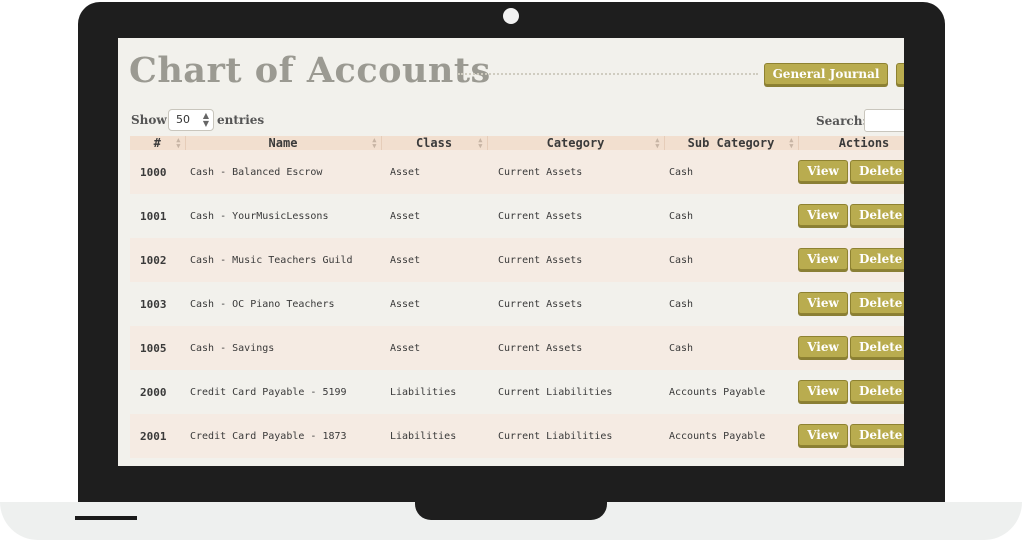 Image resolution: width=1022 pixels, height=540 pixels. What do you see at coordinates (157, 216) in the screenshot?
I see `account-number-cell: 1001` at bounding box center [157, 216].